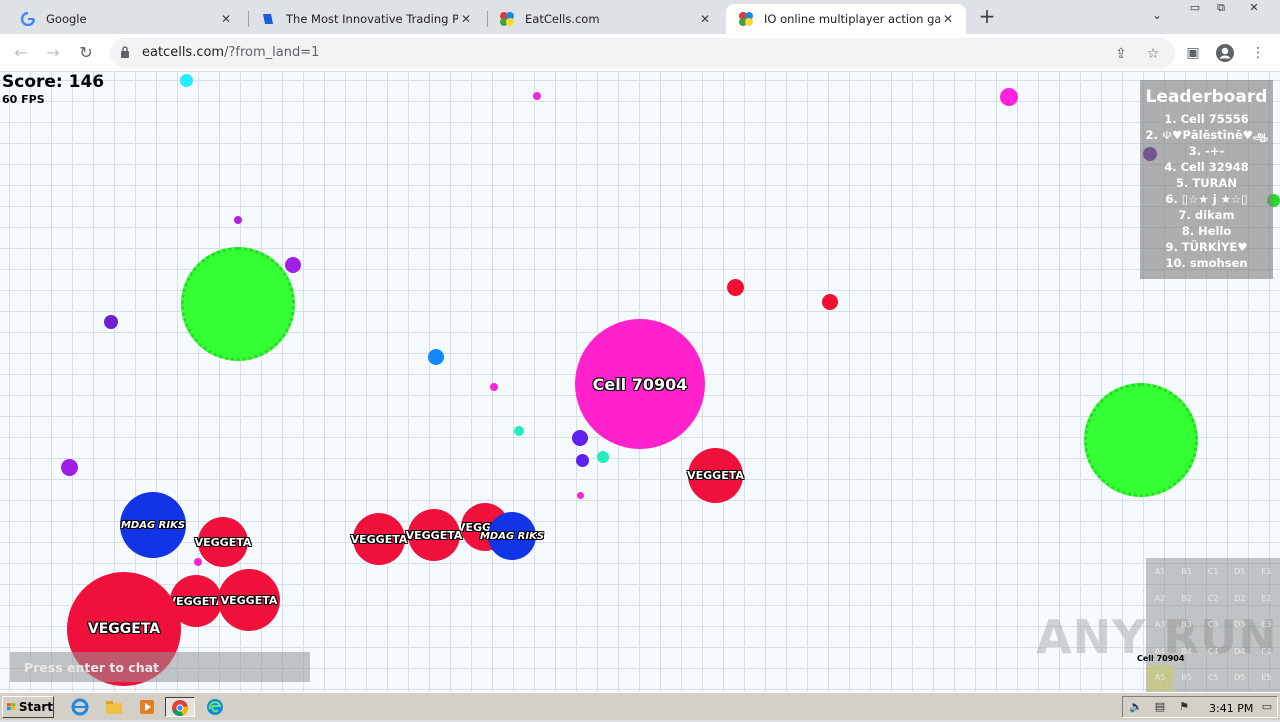 The width and height of the screenshot is (1280, 722). What do you see at coordinates (1136, 707) in the screenshot?
I see `volume-icon: 🔈` at bounding box center [1136, 707].